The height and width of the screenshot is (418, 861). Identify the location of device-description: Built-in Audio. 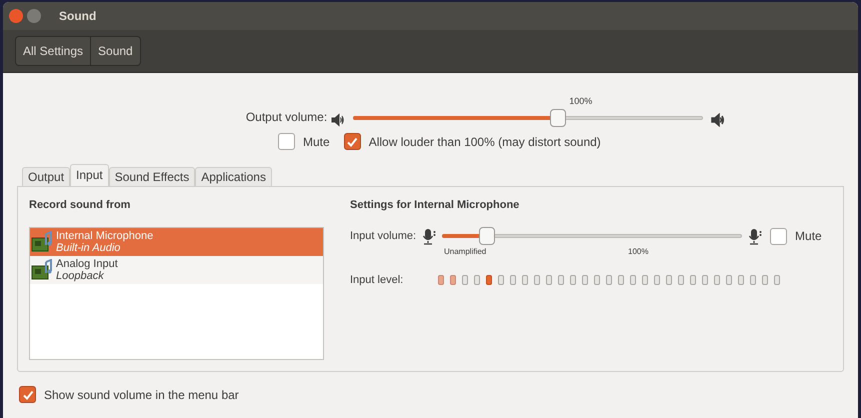
(89, 248).